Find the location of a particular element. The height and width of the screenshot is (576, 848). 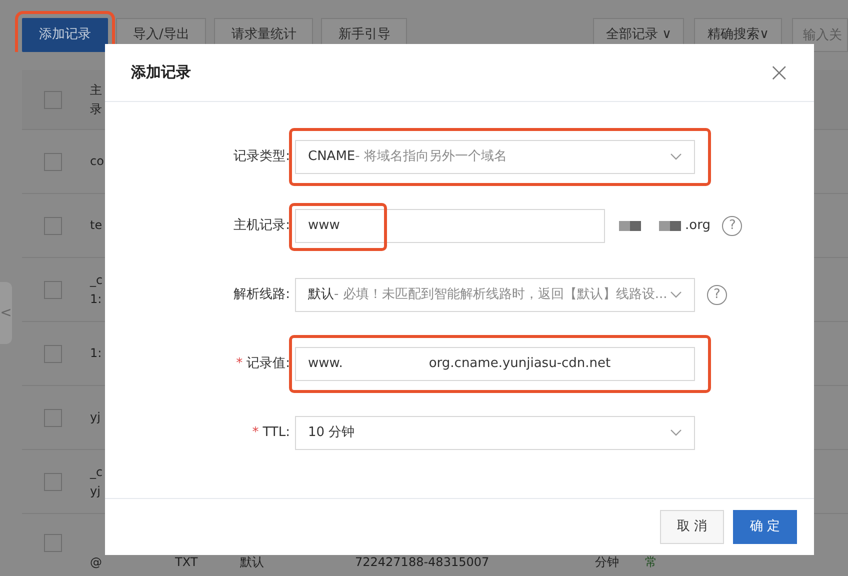

input-field: www is located at coordinates (450, 225).